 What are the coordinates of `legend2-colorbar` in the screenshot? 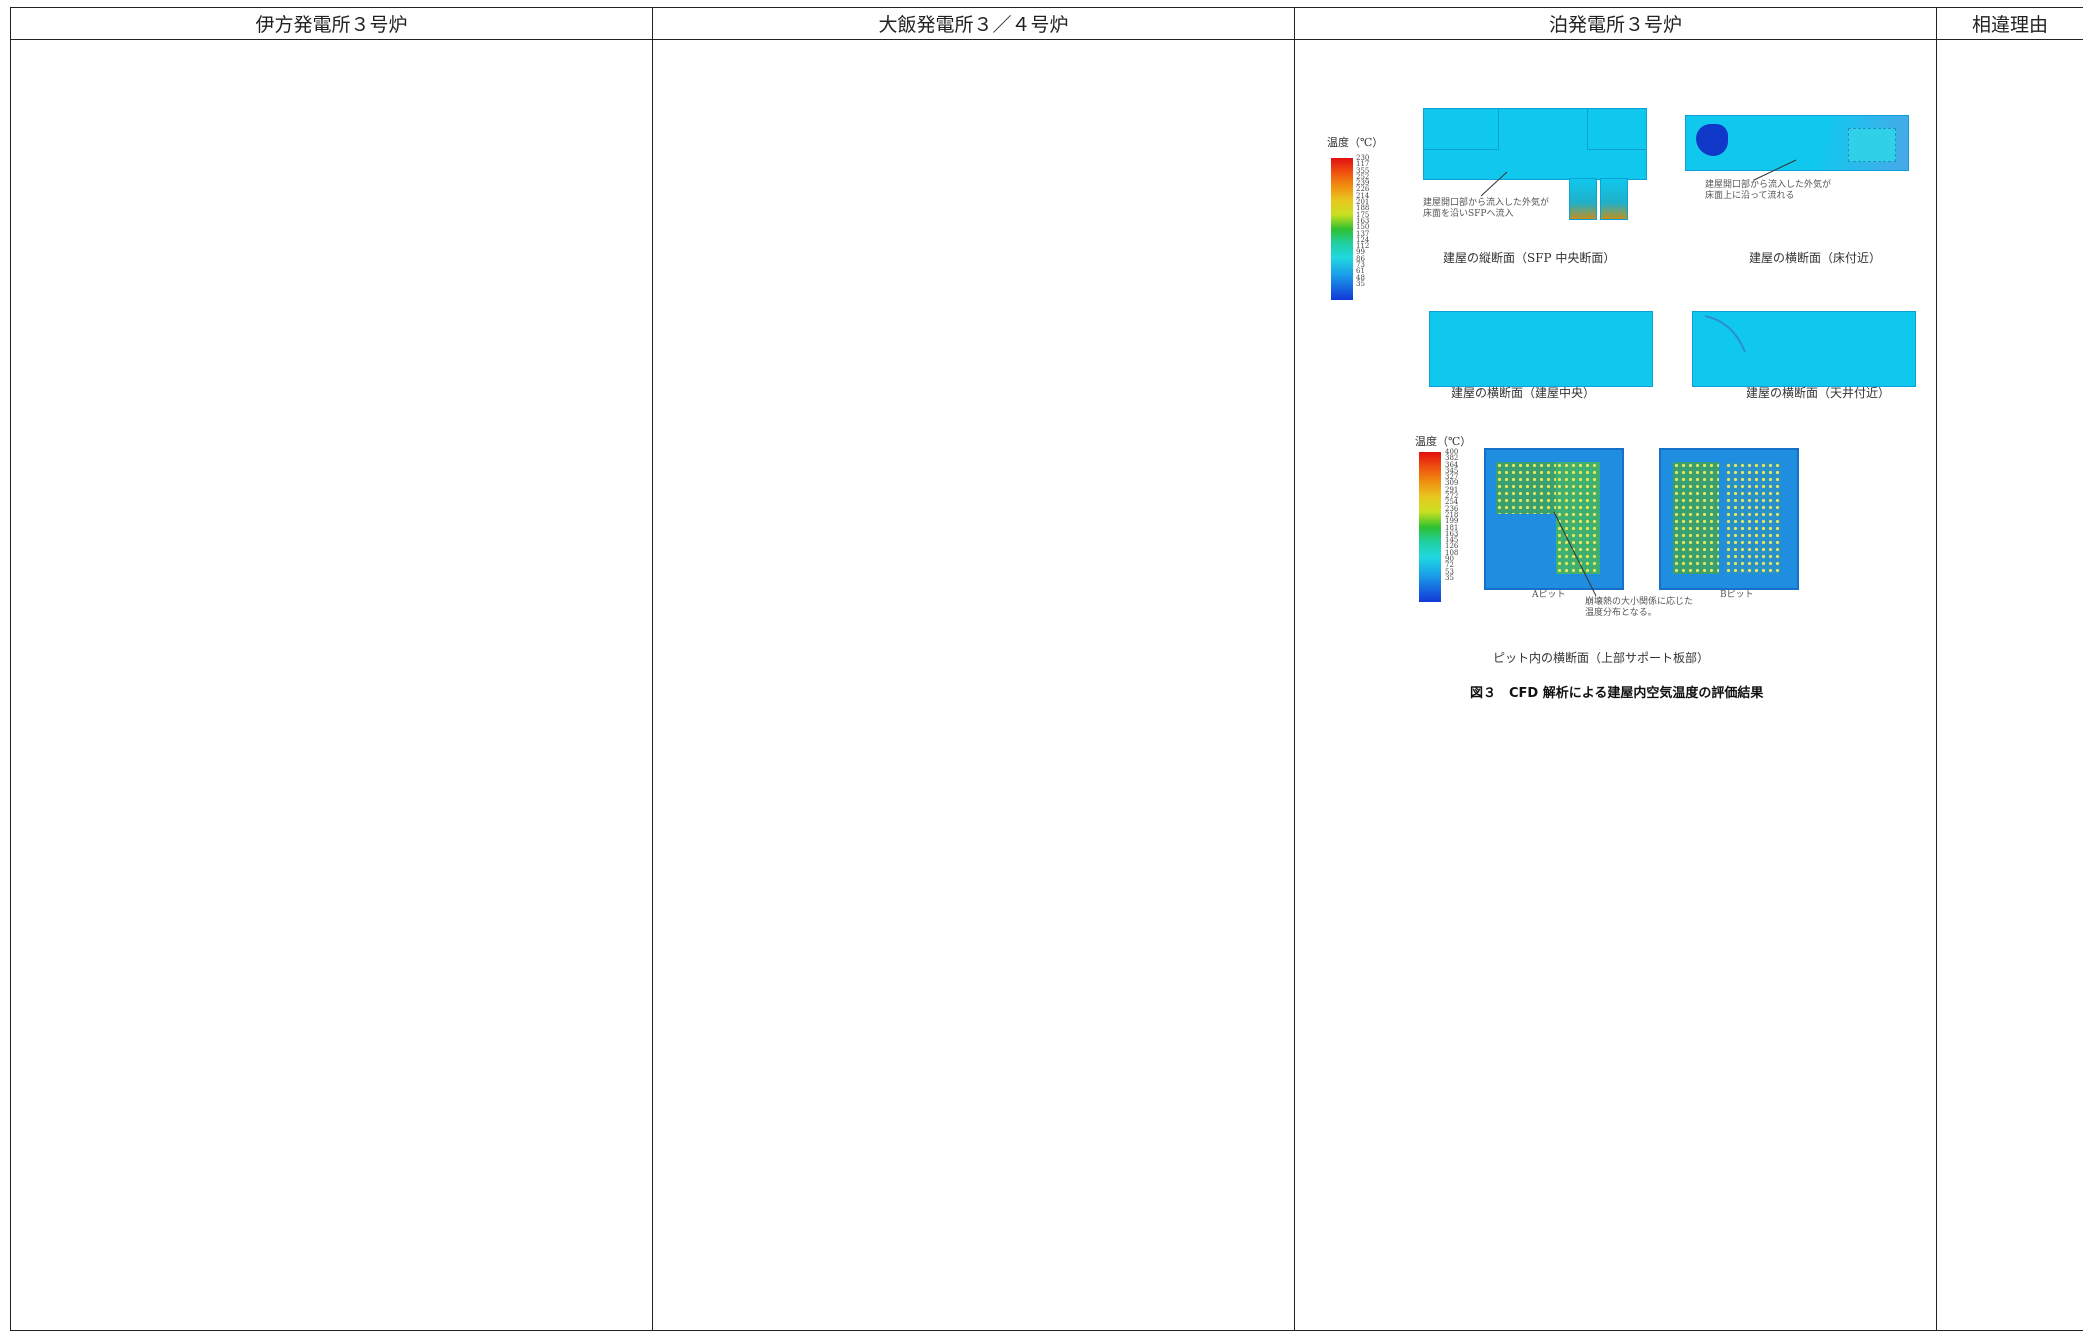 It's located at (1430, 527).